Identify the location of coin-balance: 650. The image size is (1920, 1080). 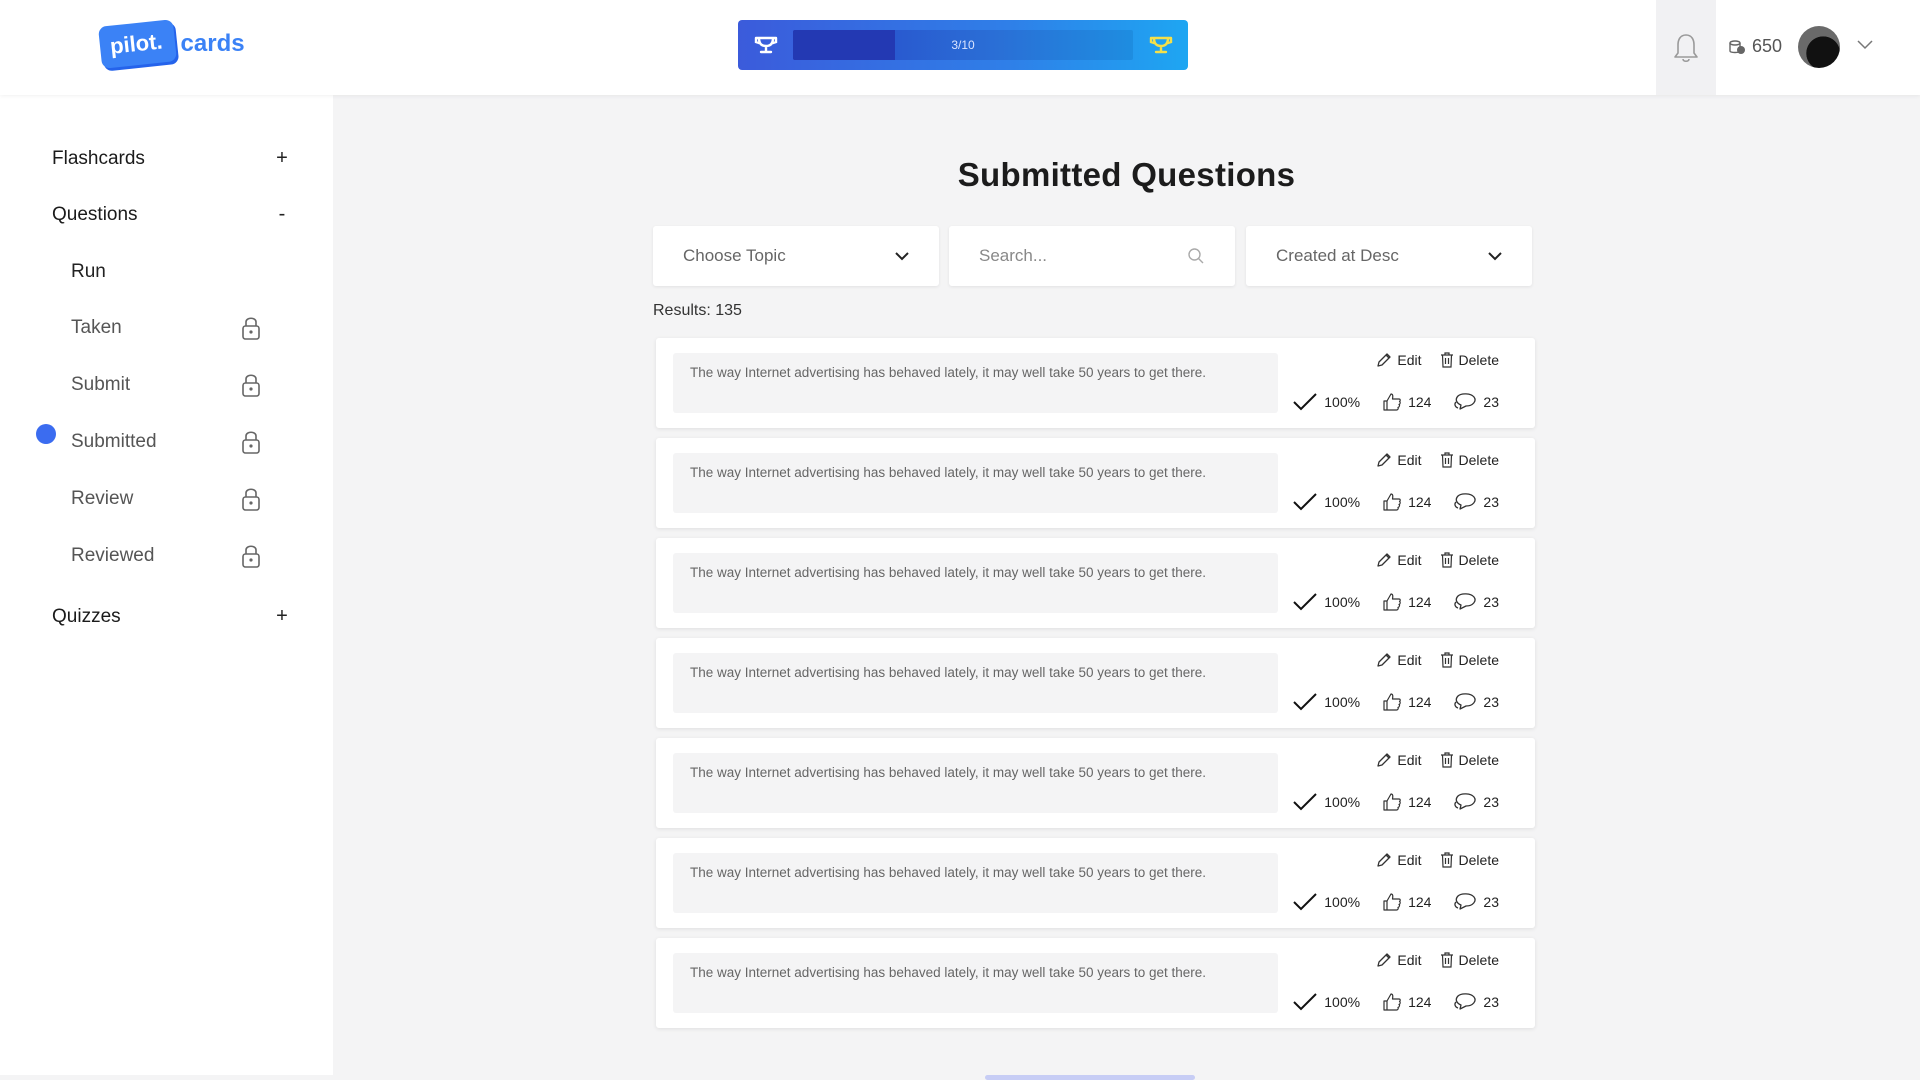
(1755, 46).